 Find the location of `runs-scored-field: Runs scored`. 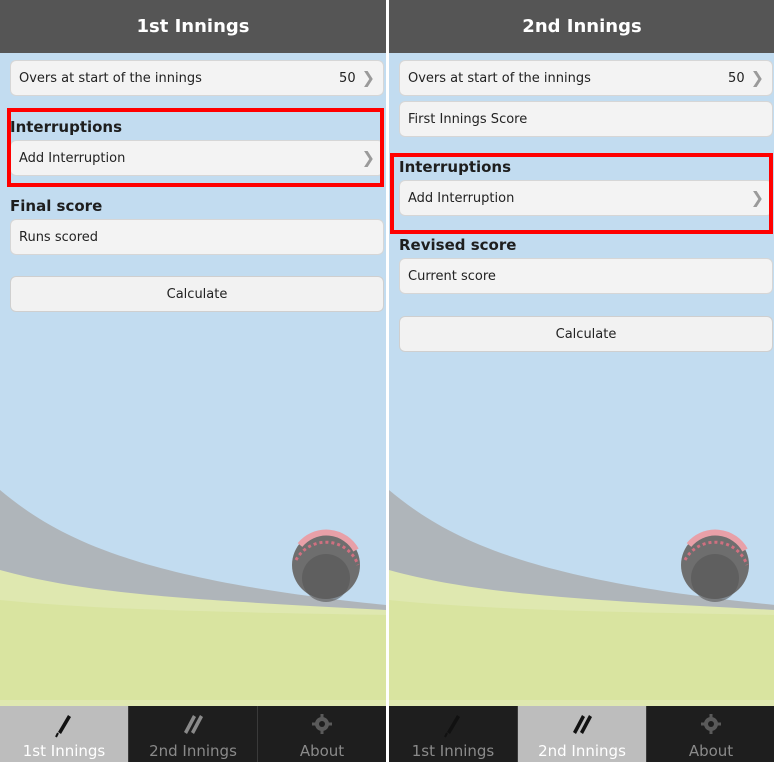

runs-scored-field: Runs scored is located at coordinates (197, 237).